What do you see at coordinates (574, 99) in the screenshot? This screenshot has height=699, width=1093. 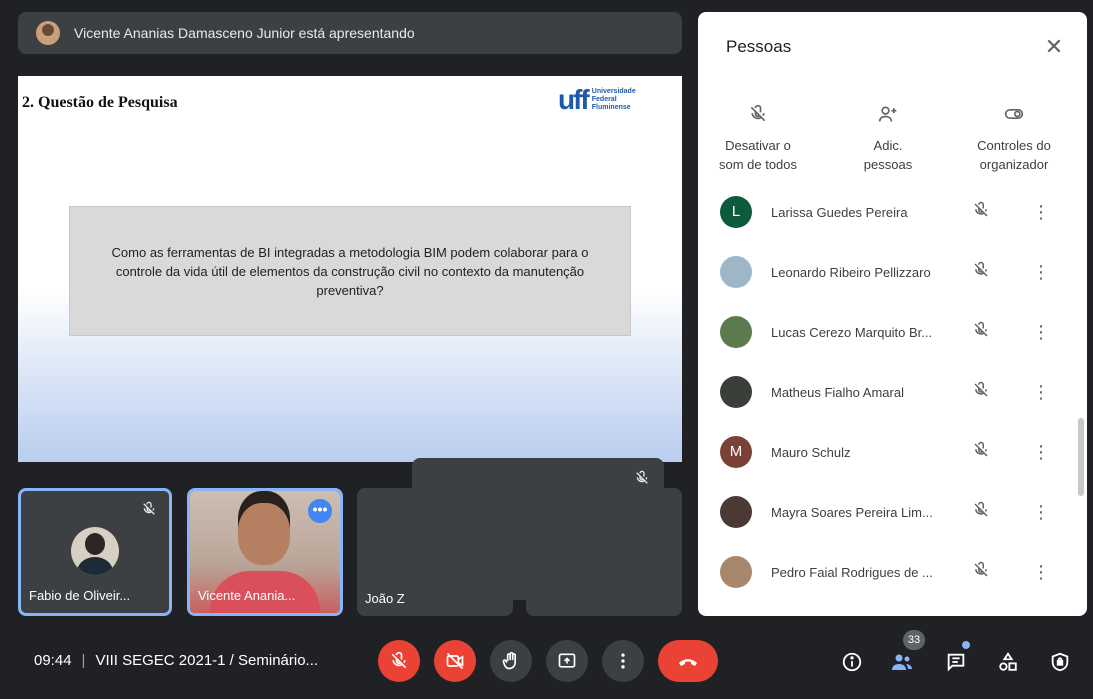 I see `uff-logo-mark: uff` at bounding box center [574, 99].